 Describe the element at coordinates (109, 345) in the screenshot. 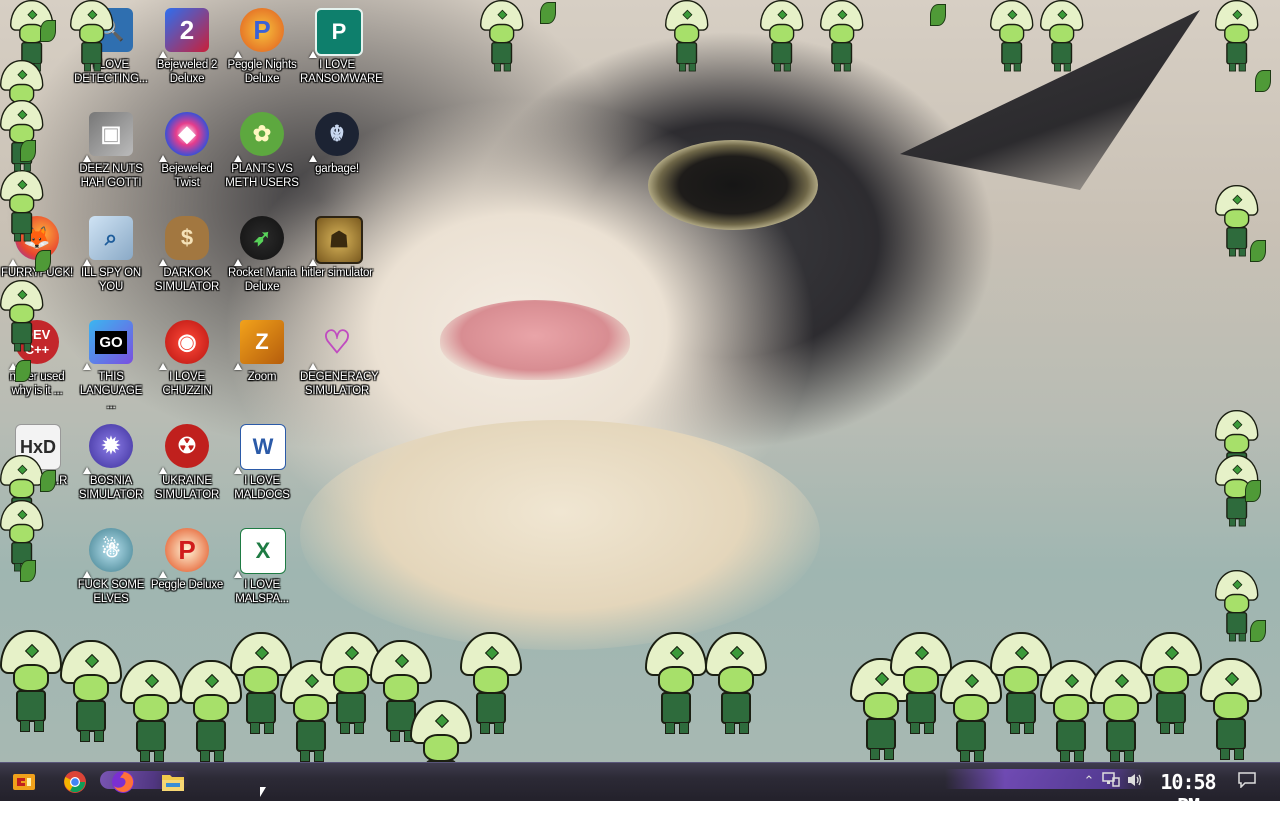

I see `goland-icon: GO` at that location.